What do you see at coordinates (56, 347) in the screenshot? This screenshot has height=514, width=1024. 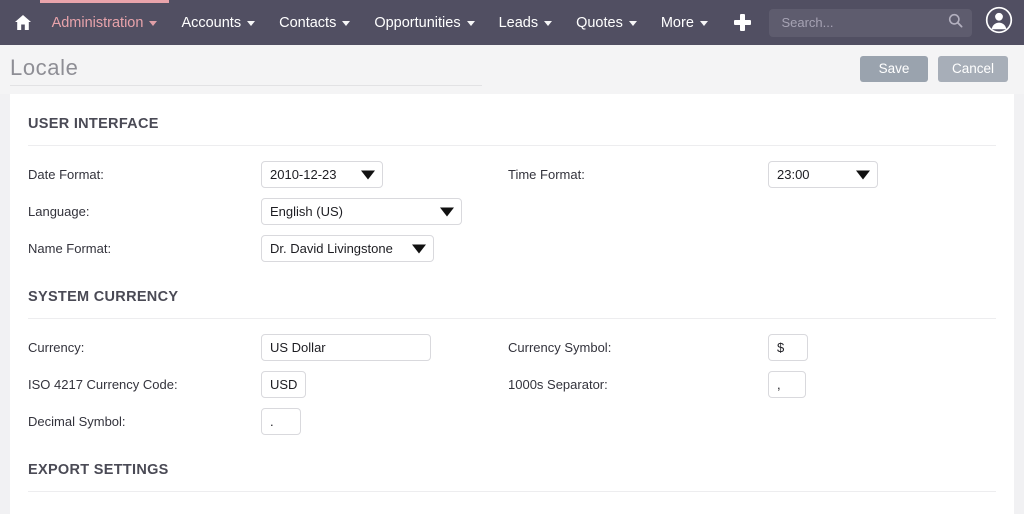 I see `label-currency: Currency:` at bounding box center [56, 347].